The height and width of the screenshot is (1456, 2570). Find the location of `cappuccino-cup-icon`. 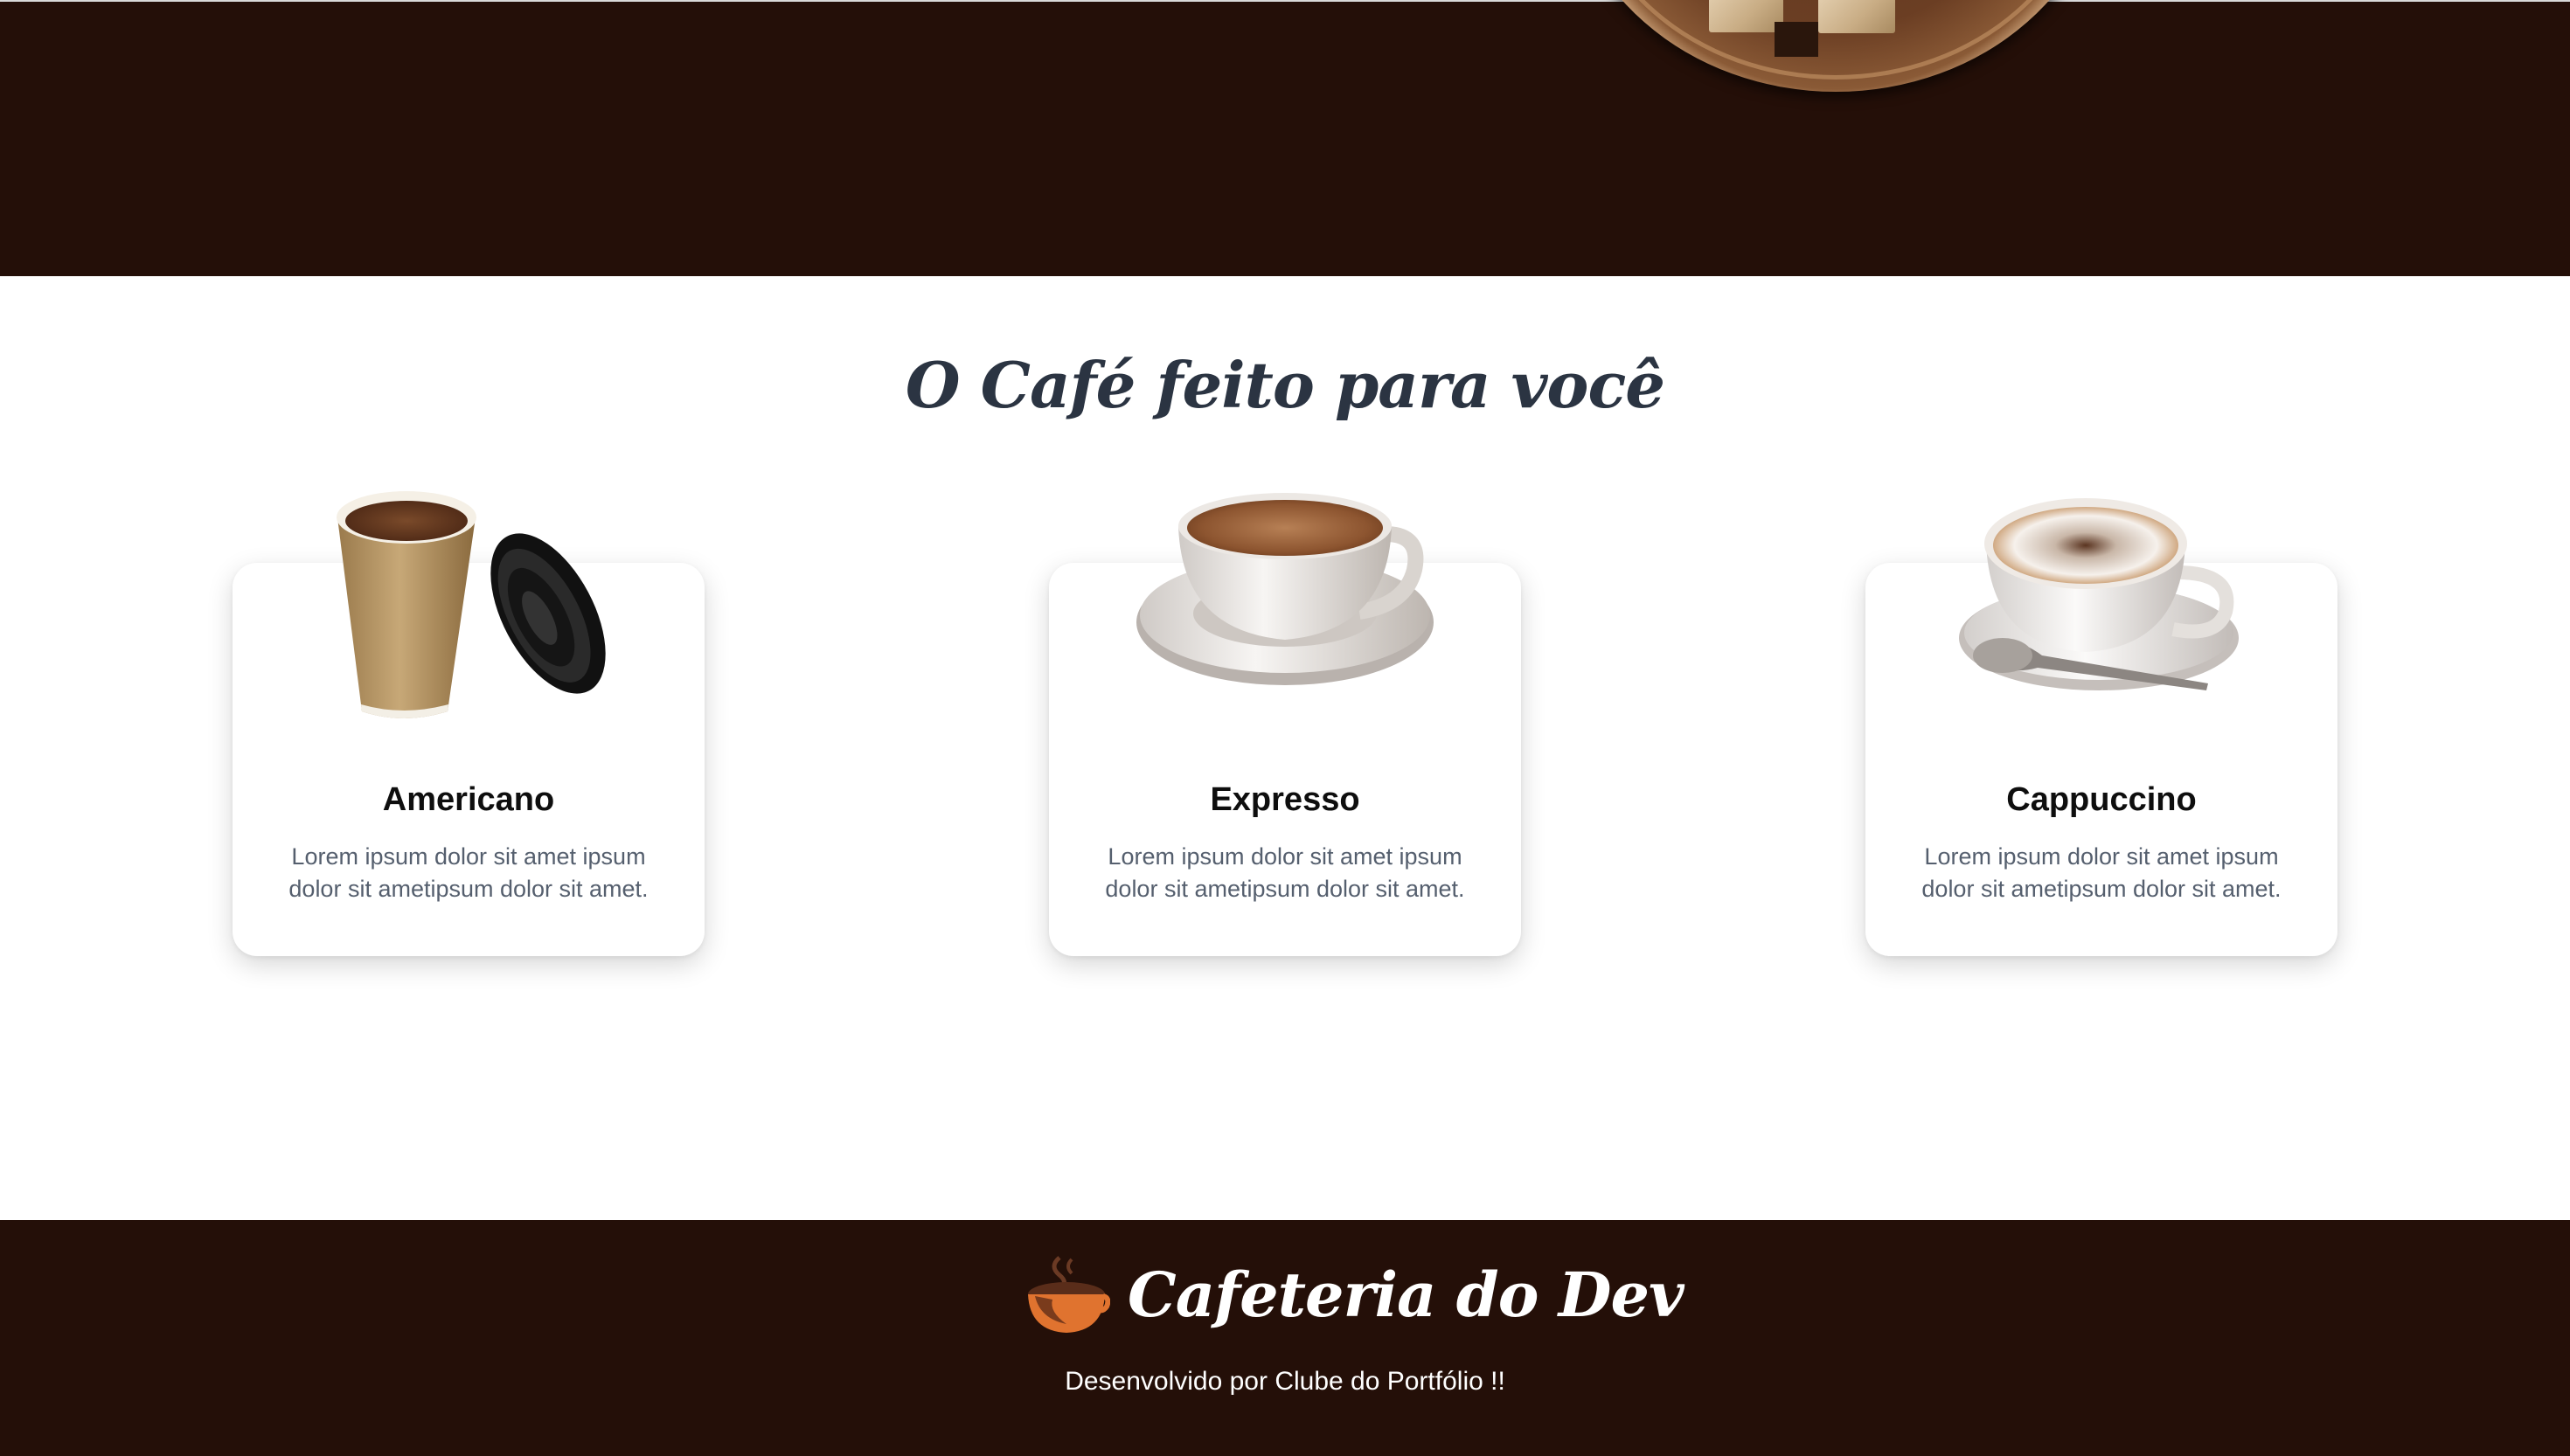

cappuccino-cup-icon is located at coordinates (2103, 598).